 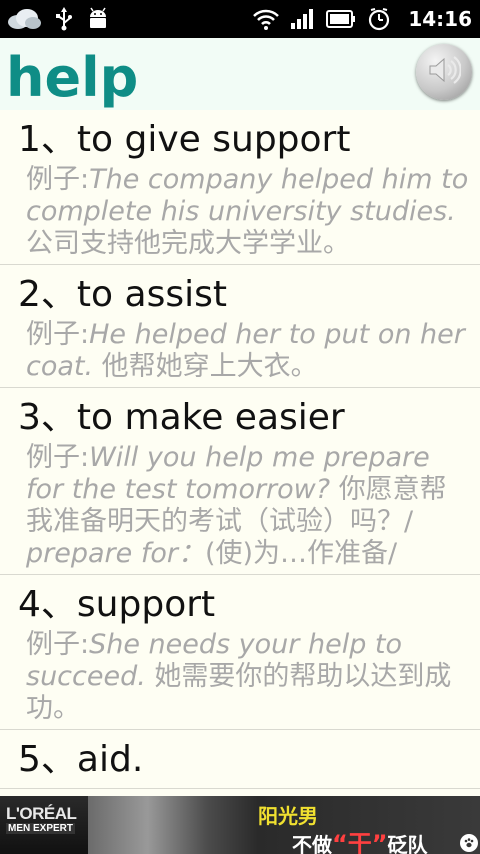 What do you see at coordinates (407, 843) in the screenshot?
I see `ad-slogan-line2-b: 砭队` at bounding box center [407, 843].